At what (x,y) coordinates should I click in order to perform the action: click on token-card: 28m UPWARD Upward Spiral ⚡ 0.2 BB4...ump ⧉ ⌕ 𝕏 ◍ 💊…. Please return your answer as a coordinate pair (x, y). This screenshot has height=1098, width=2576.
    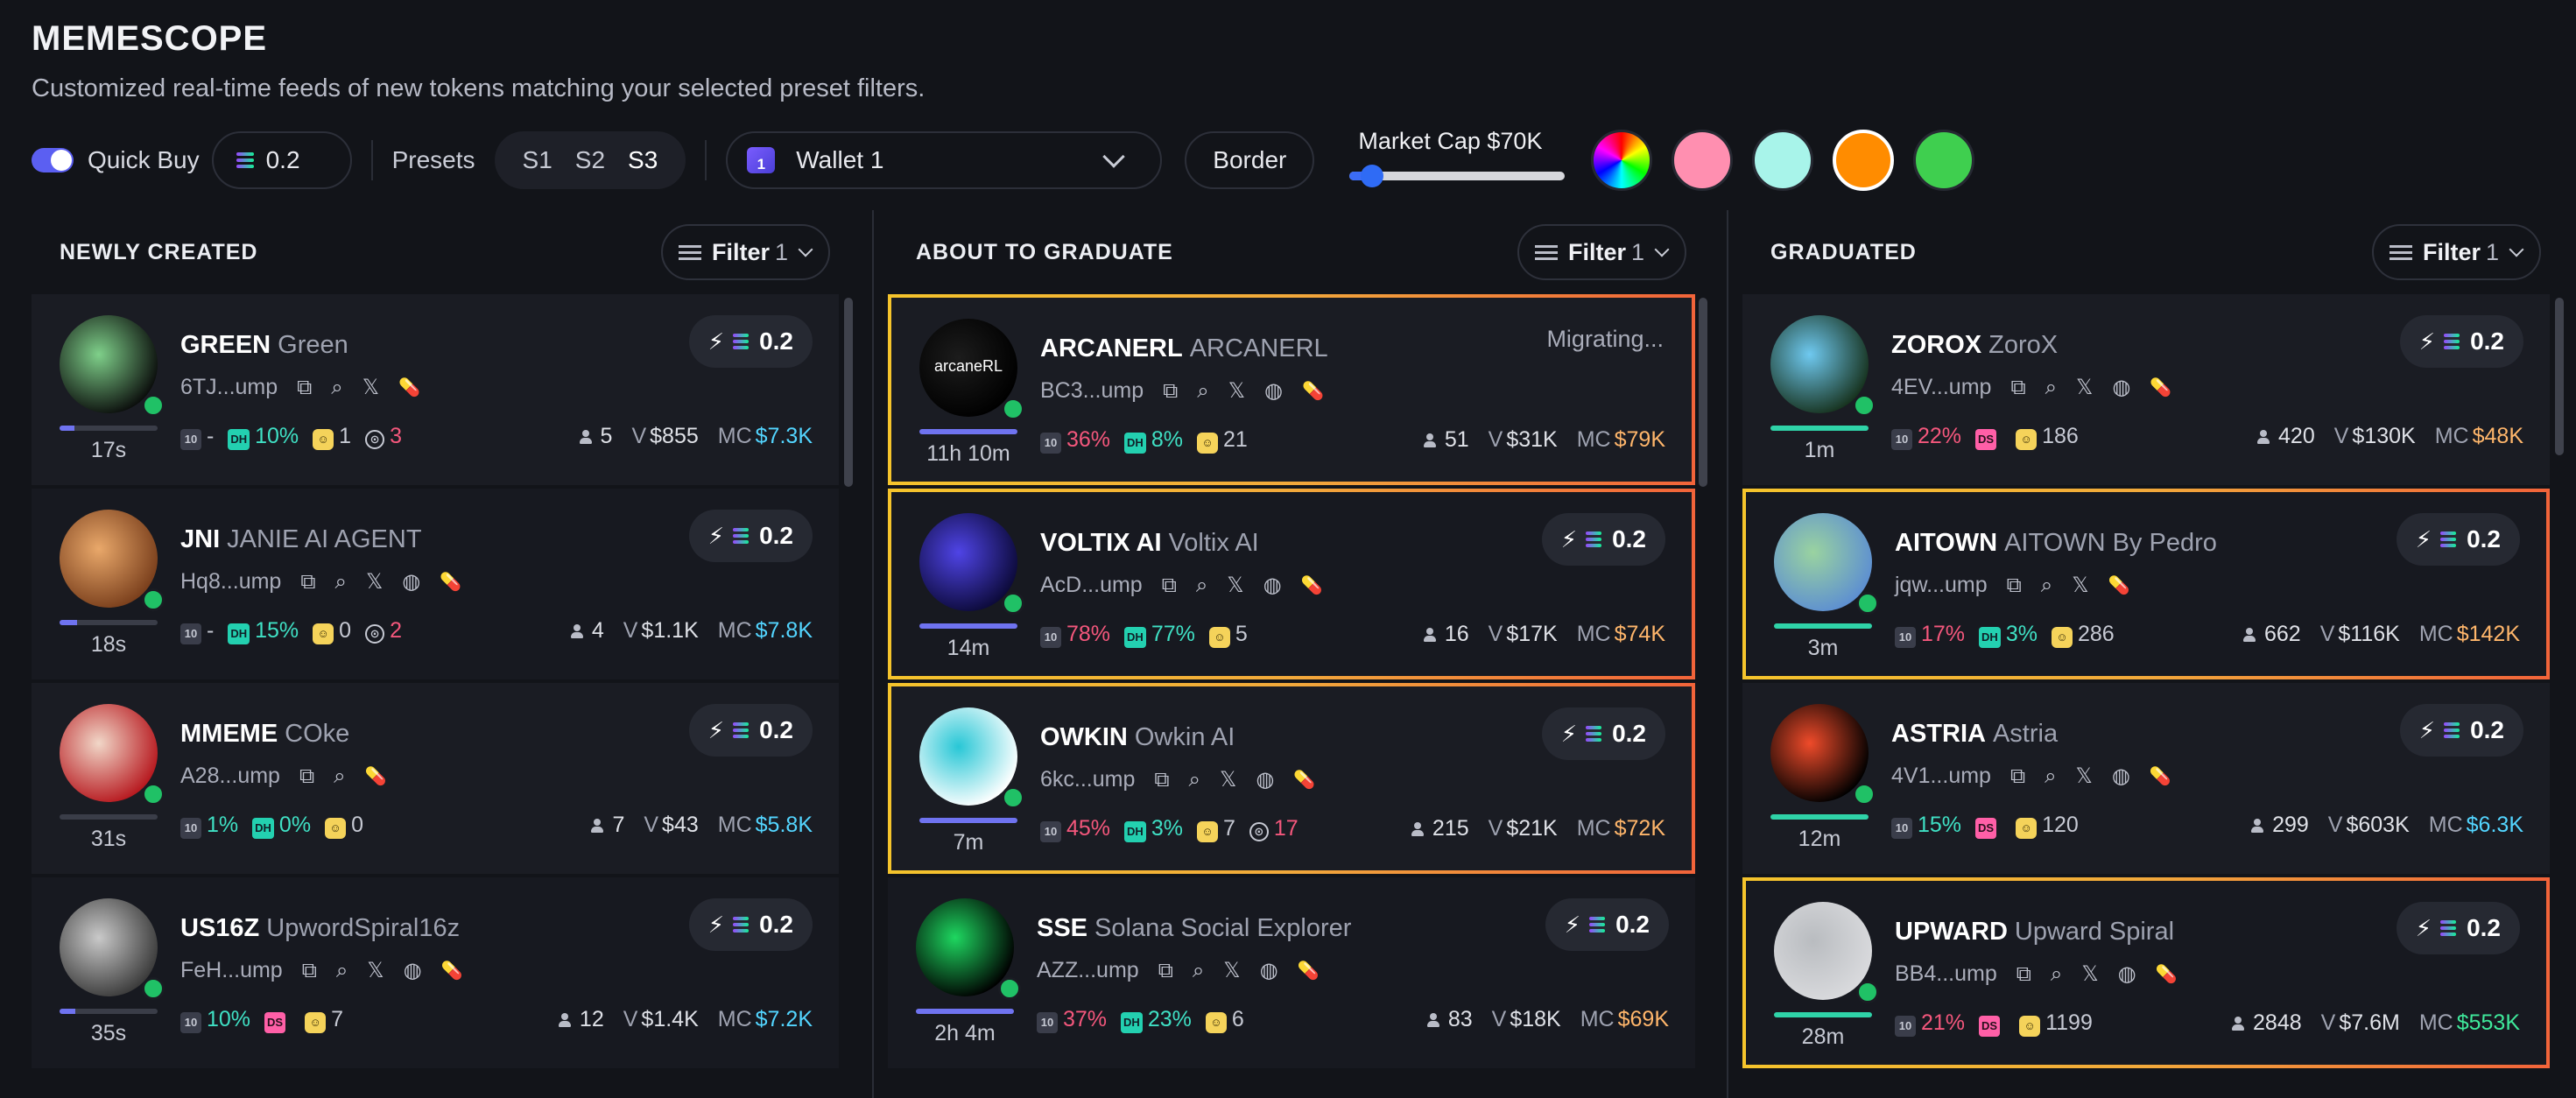
    Looking at the image, I should click on (2146, 973).